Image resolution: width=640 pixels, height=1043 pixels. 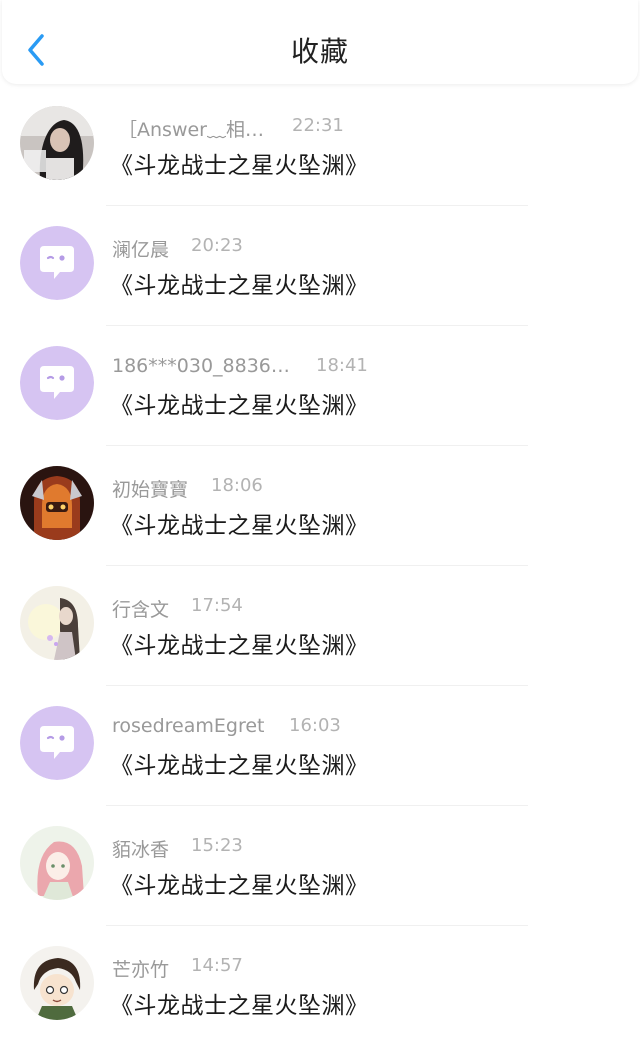 I want to click on list-item: 186***030_8836… 18:41 《斗龙战士之星火坠渊》, so click(x=320, y=386).